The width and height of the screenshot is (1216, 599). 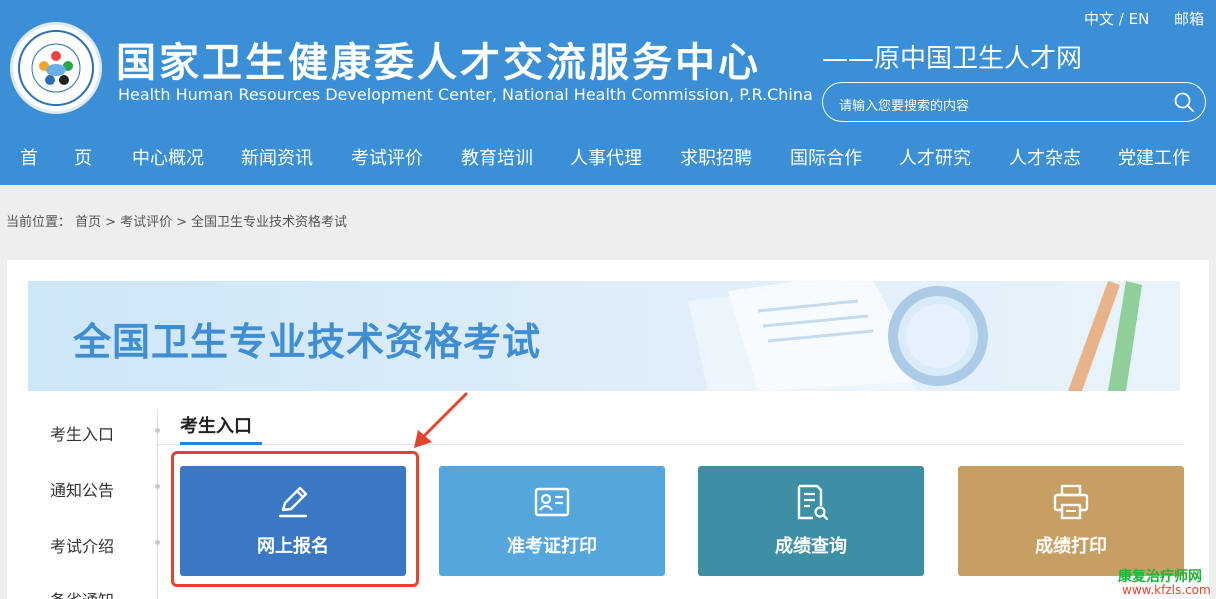 What do you see at coordinates (82, 433) in the screenshot?
I see `sidebar-item-candidate-entry: 考生入口` at bounding box center [82, 433].